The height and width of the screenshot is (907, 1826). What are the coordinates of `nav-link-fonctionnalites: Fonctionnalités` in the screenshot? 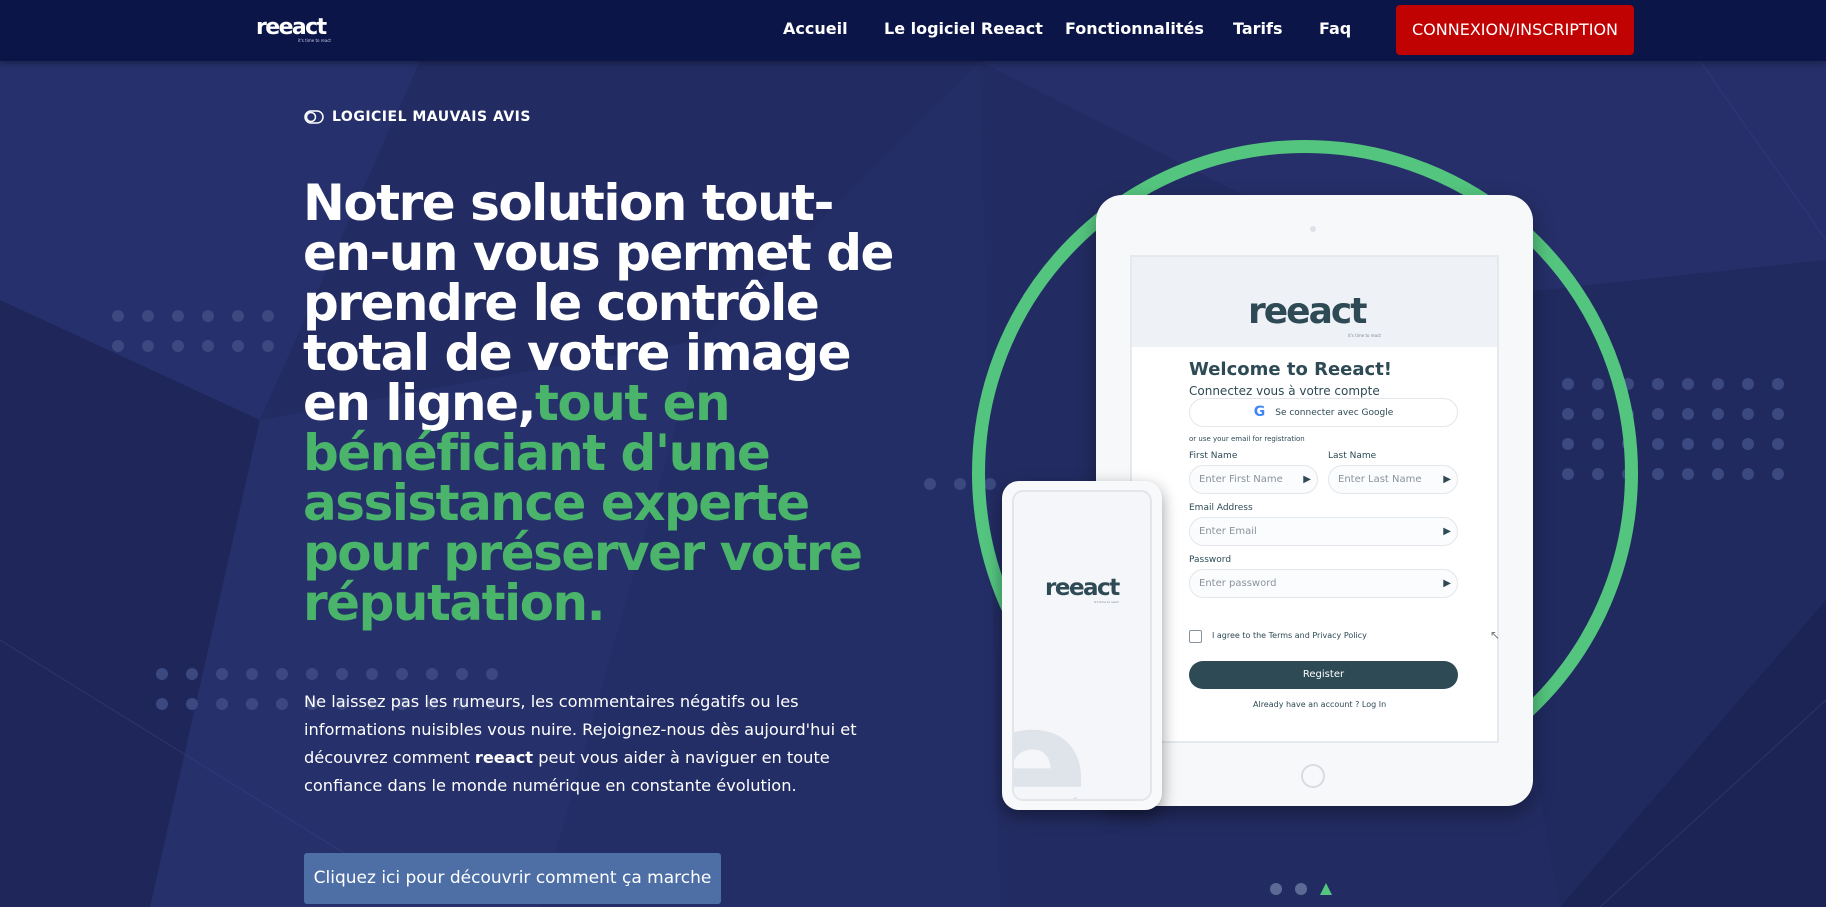 It's located at (1134, 28).